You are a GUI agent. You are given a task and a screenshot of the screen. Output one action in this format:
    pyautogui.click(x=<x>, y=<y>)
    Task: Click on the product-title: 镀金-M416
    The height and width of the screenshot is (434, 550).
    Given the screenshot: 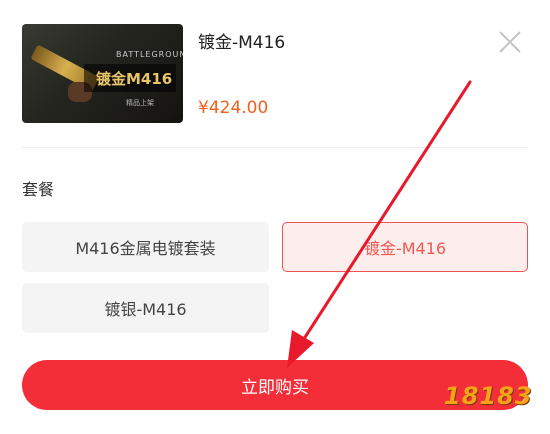 What is the action you would take?
    pyautogui.click(x=242, y=43)
    